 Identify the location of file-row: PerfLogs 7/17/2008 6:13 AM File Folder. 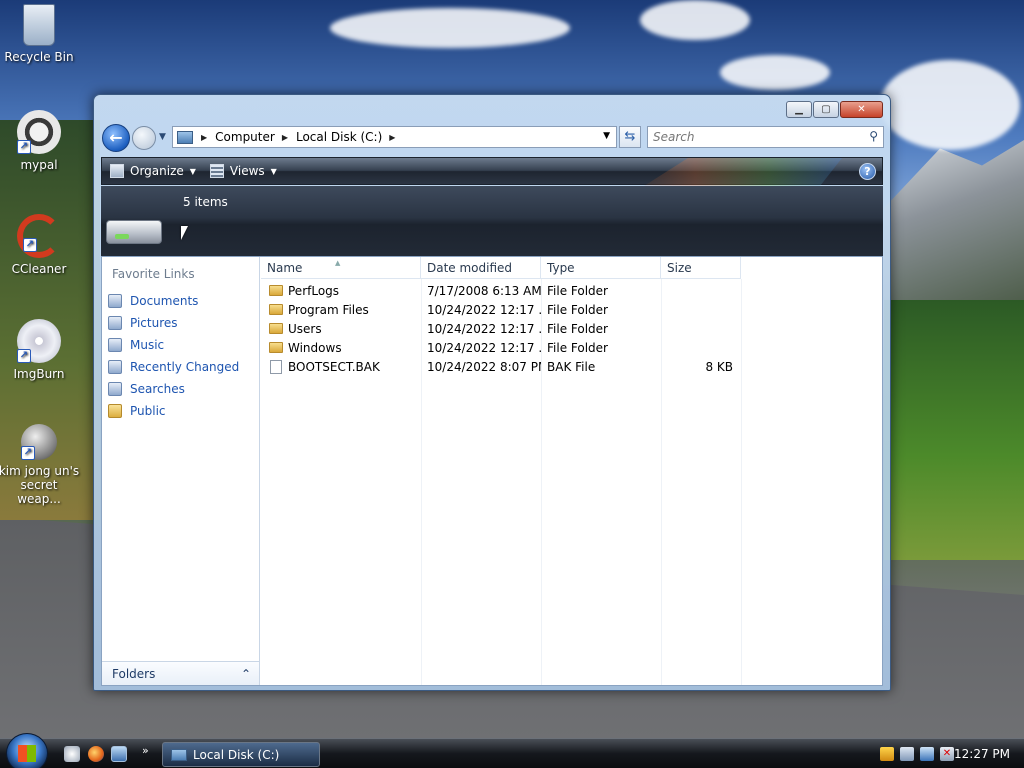
(501, 290).